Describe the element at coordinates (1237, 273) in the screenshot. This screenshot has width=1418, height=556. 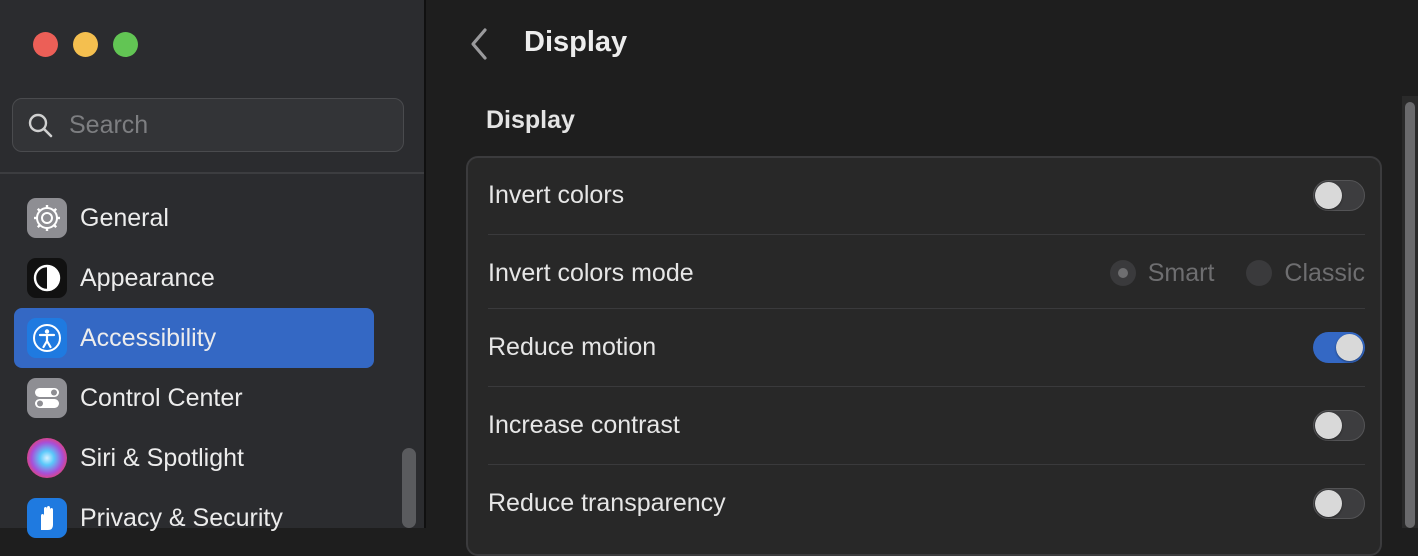
I see `invert-mode-radio-group: Smart Classic` at that location.